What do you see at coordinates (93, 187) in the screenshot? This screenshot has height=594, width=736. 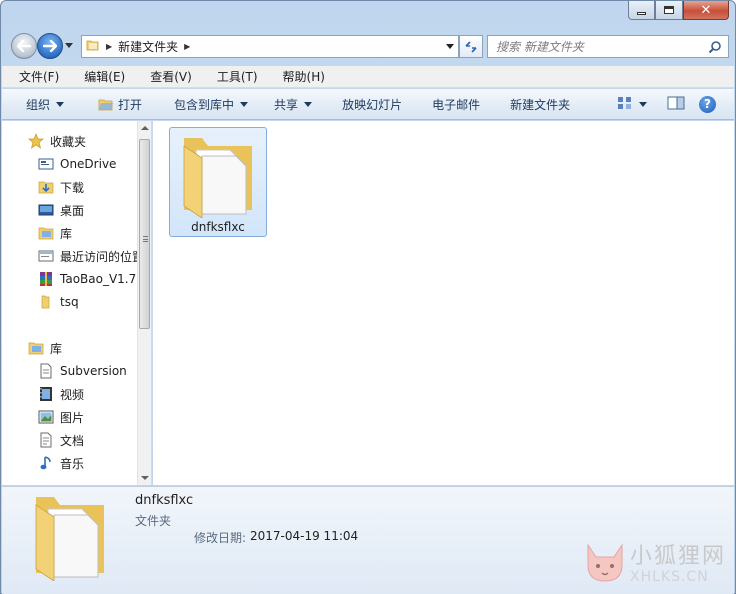 I see `nav-downloads: 下载` at bounding box center [93, 187].